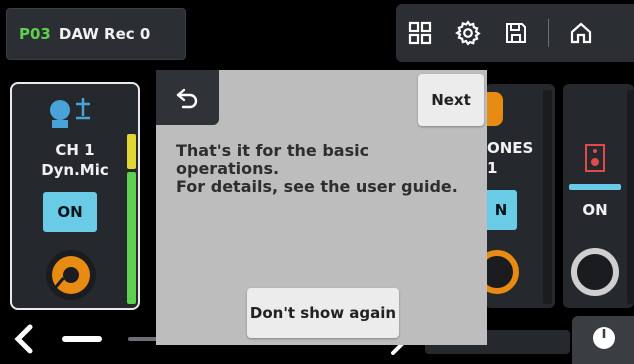  I want to click on scroll-indicator, so click(82, 339).